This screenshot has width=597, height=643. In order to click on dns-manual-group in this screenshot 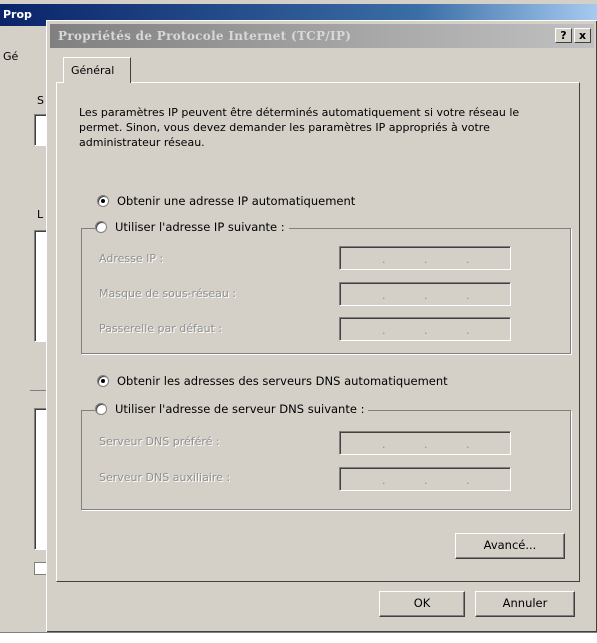, I will do `click(326, 460)`.